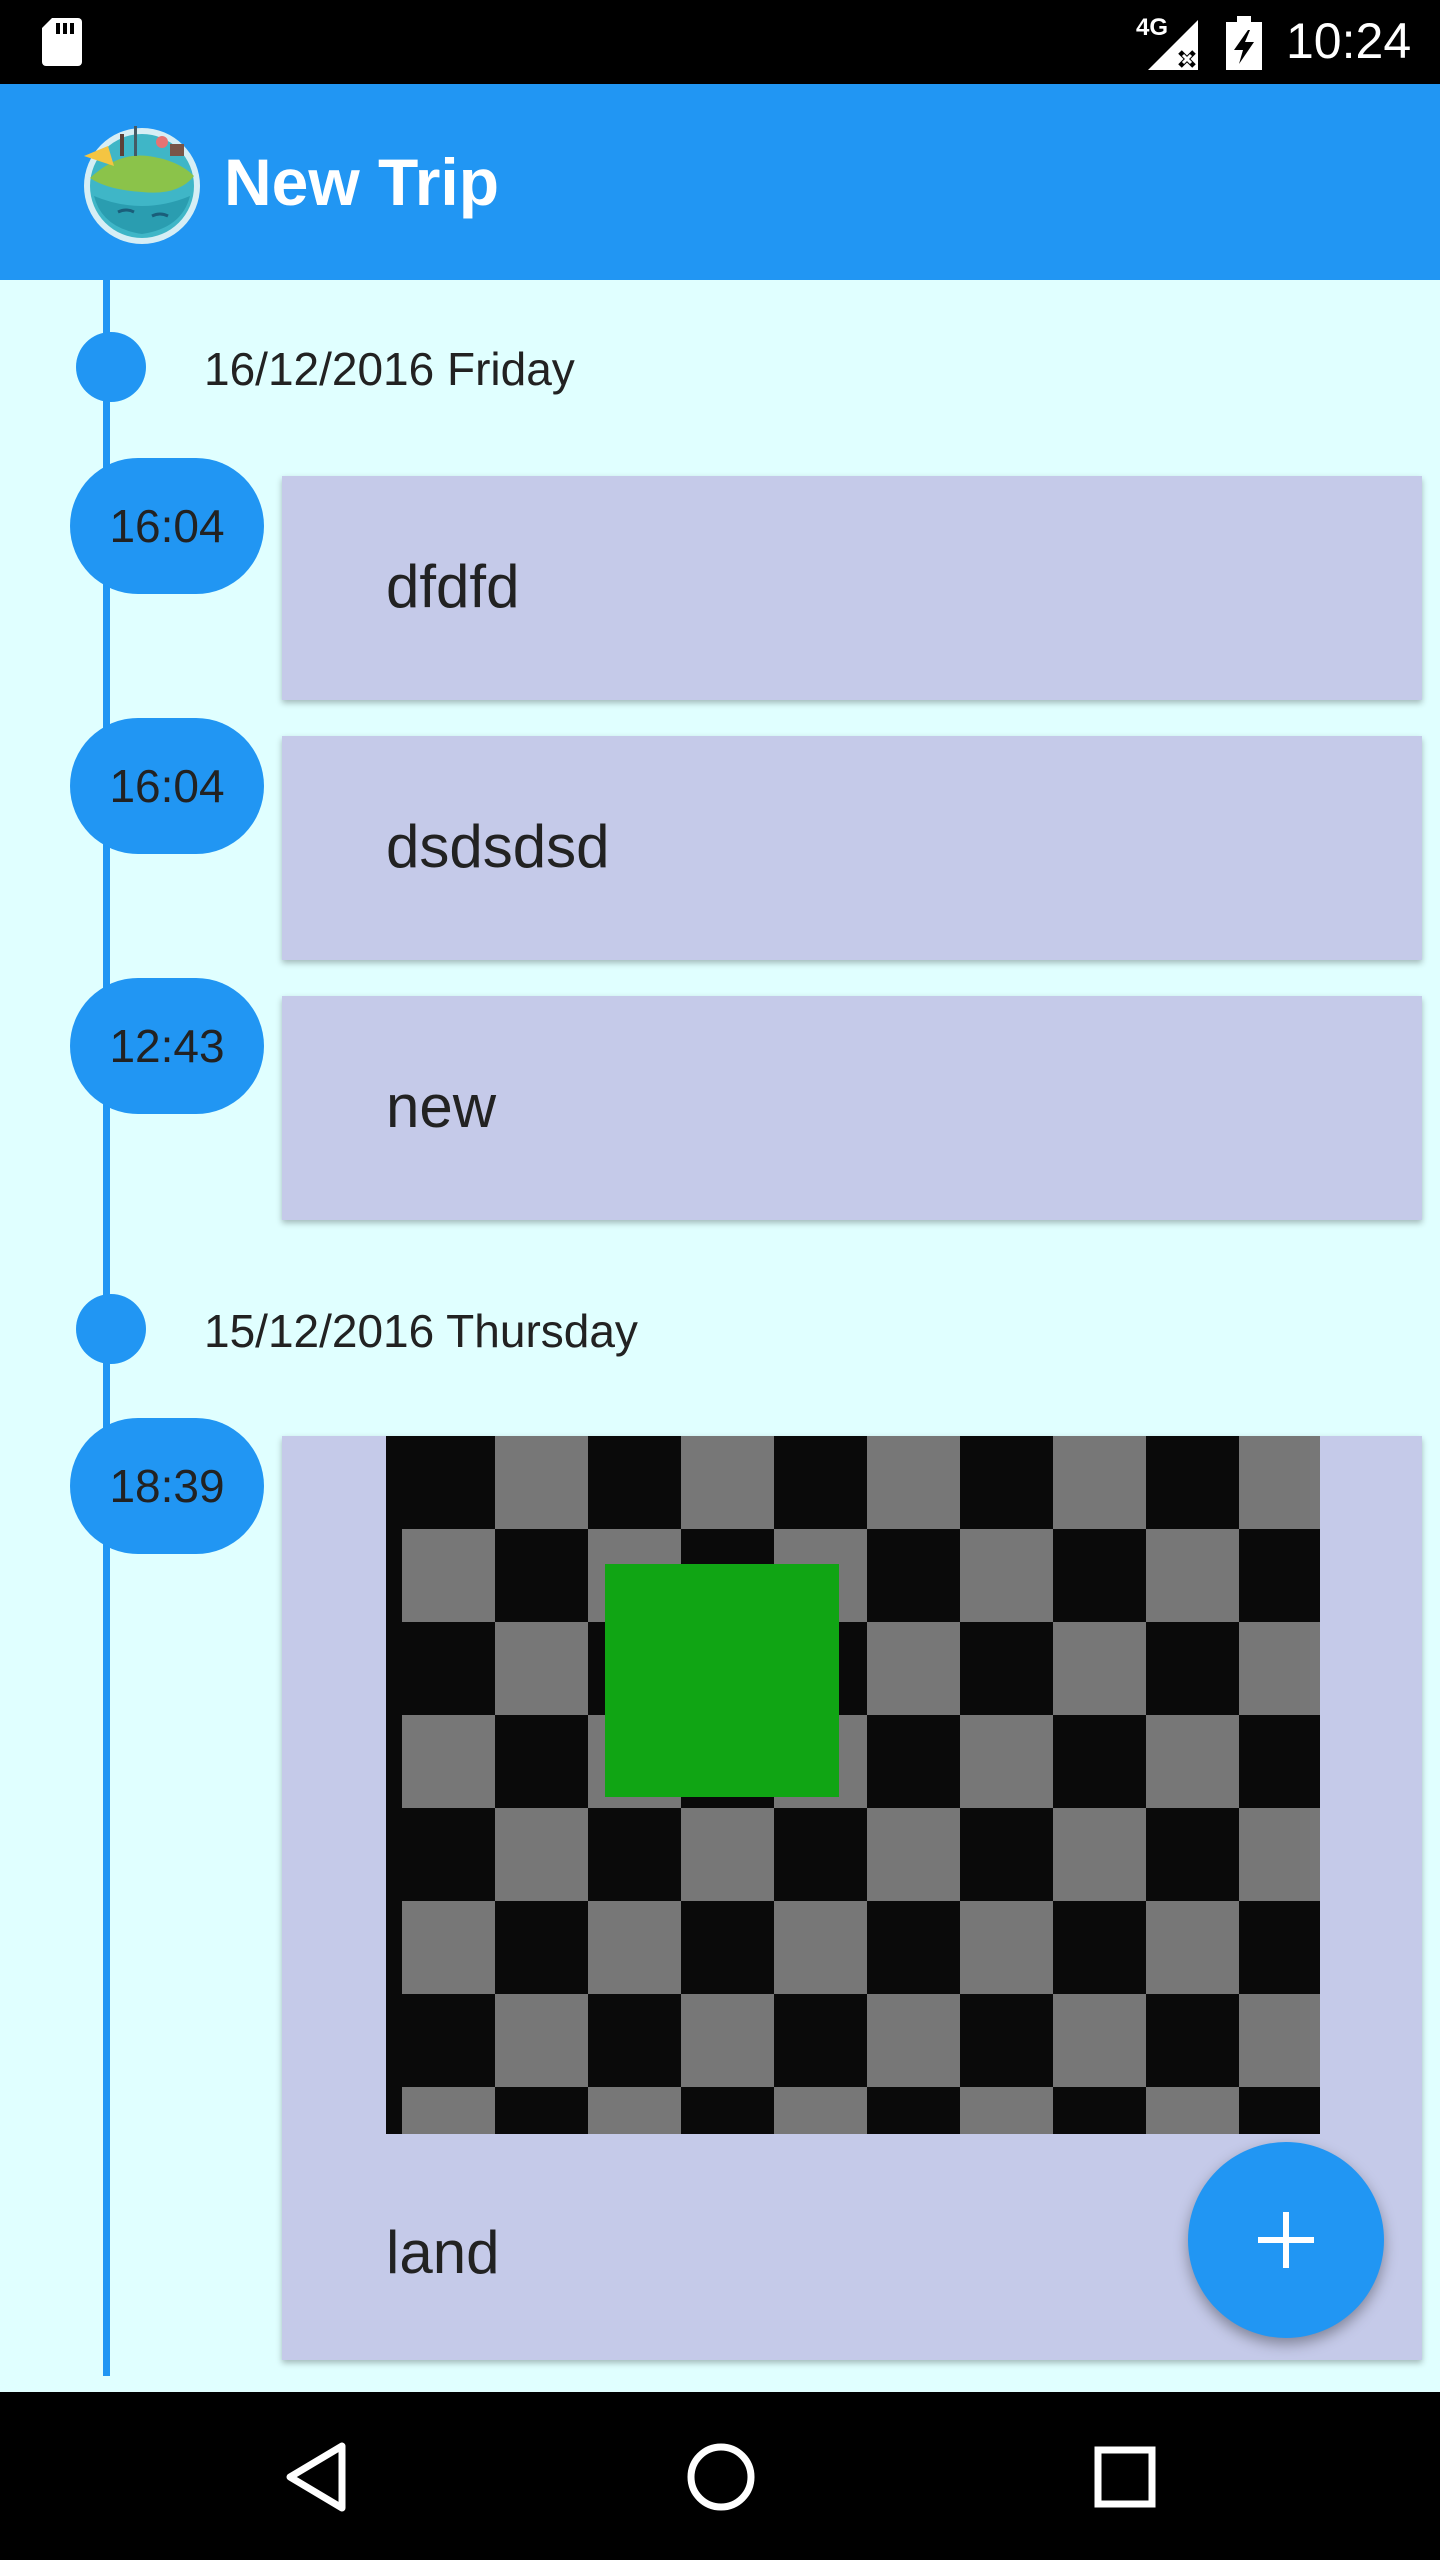  I want to click on time-badge: 18:39, so click(167, 1486).